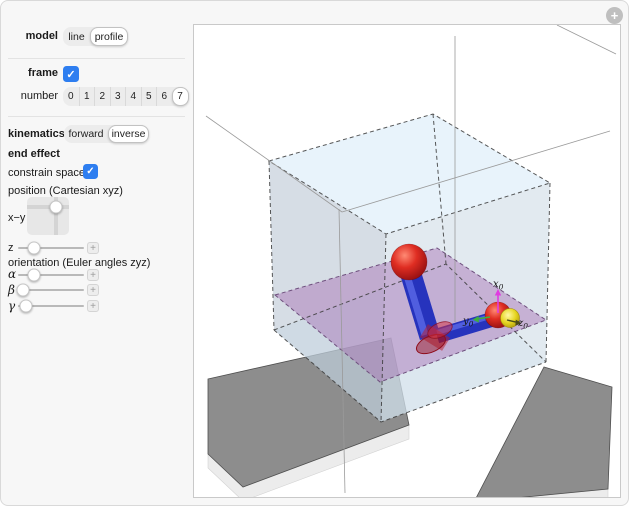 This screenshot has height=506, width=629. What do you see at coordinates (51, 305) in the screenshot?
I see `gamma-slider` at bounding box center [51, 305].